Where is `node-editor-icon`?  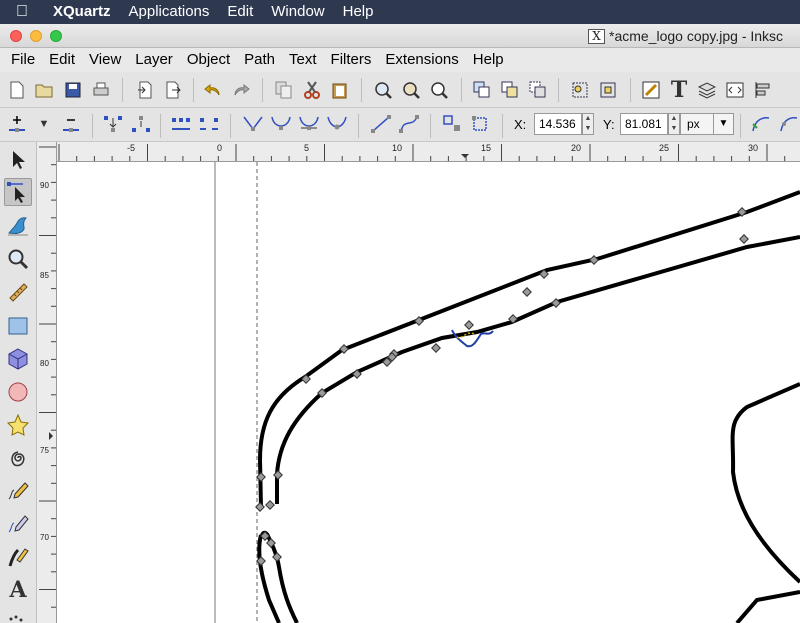
node-editor-icon is located at coordinates (18, 192).